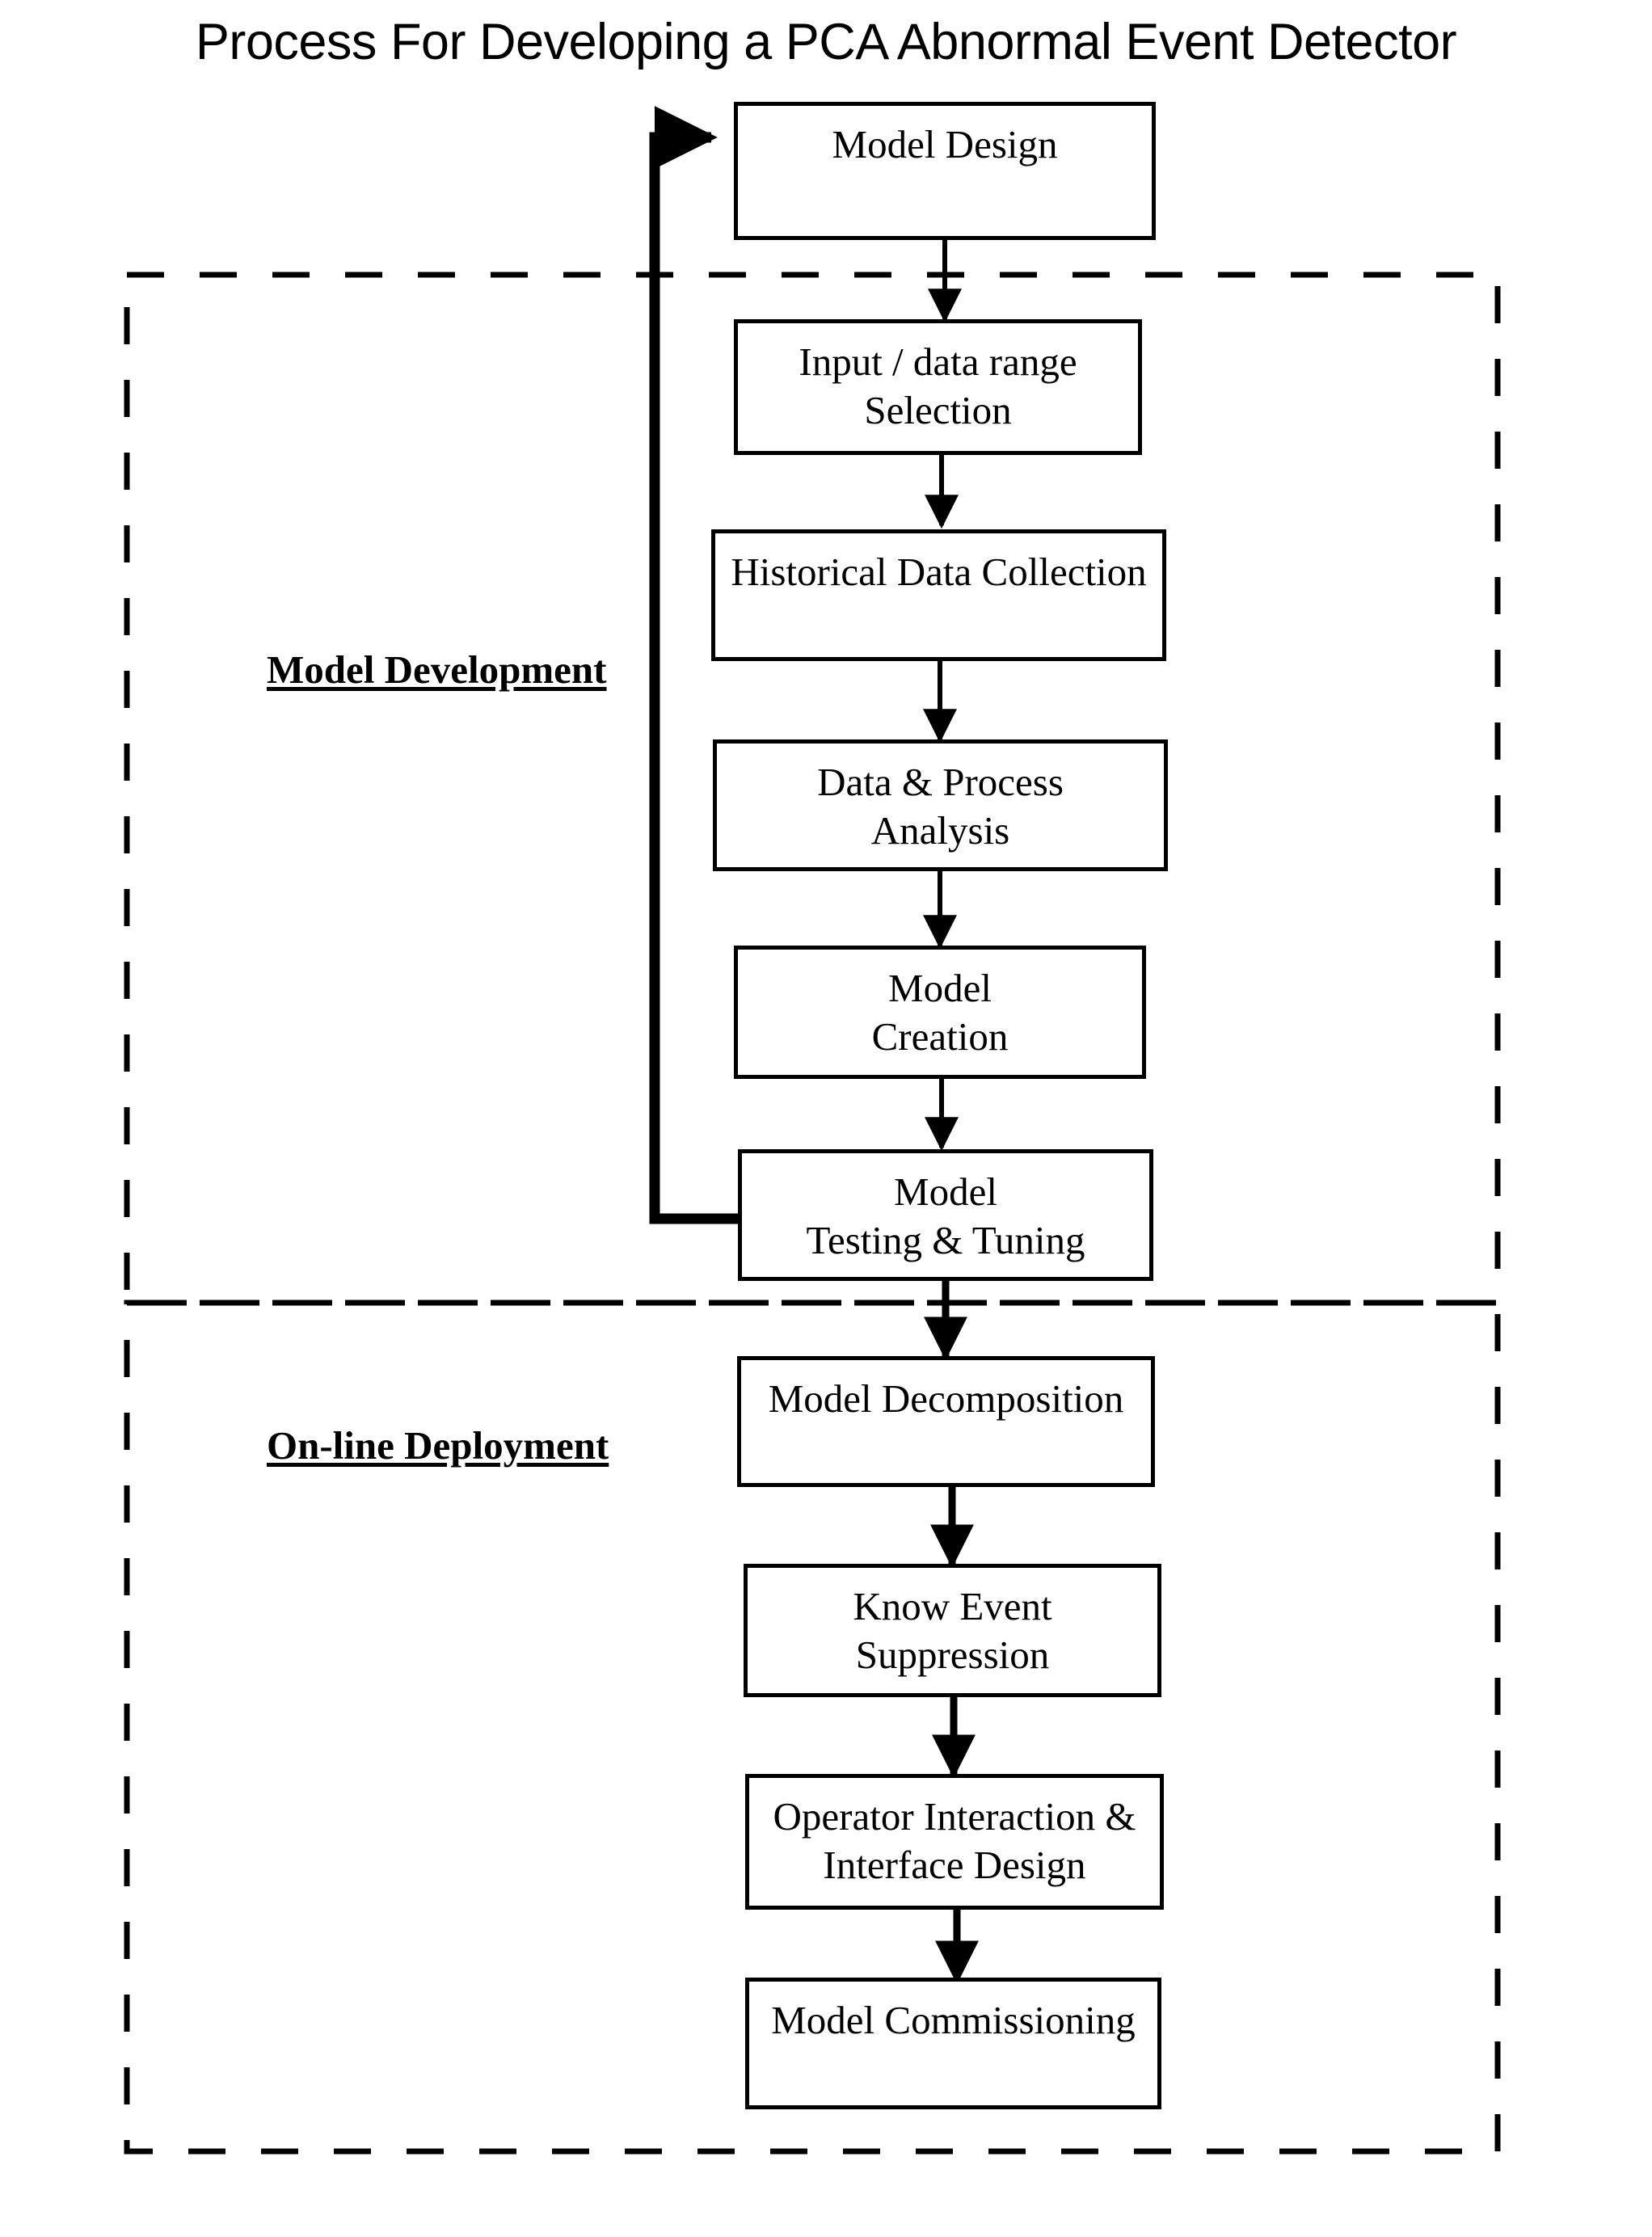  Describe the element at coordinates (952, 1654) in the screenshot. I see `box-know-event-suppression-line-2: Suppression` at that location.